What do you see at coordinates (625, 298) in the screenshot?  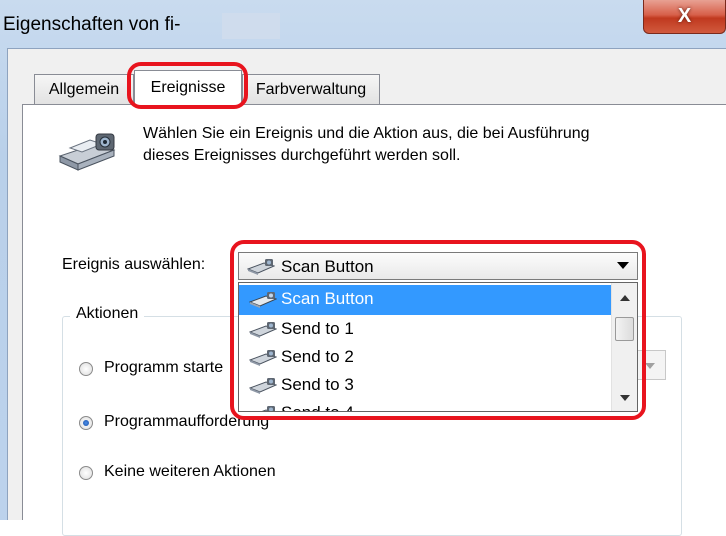 I see `scroll-up-icon` at bounding box center [625, 298].